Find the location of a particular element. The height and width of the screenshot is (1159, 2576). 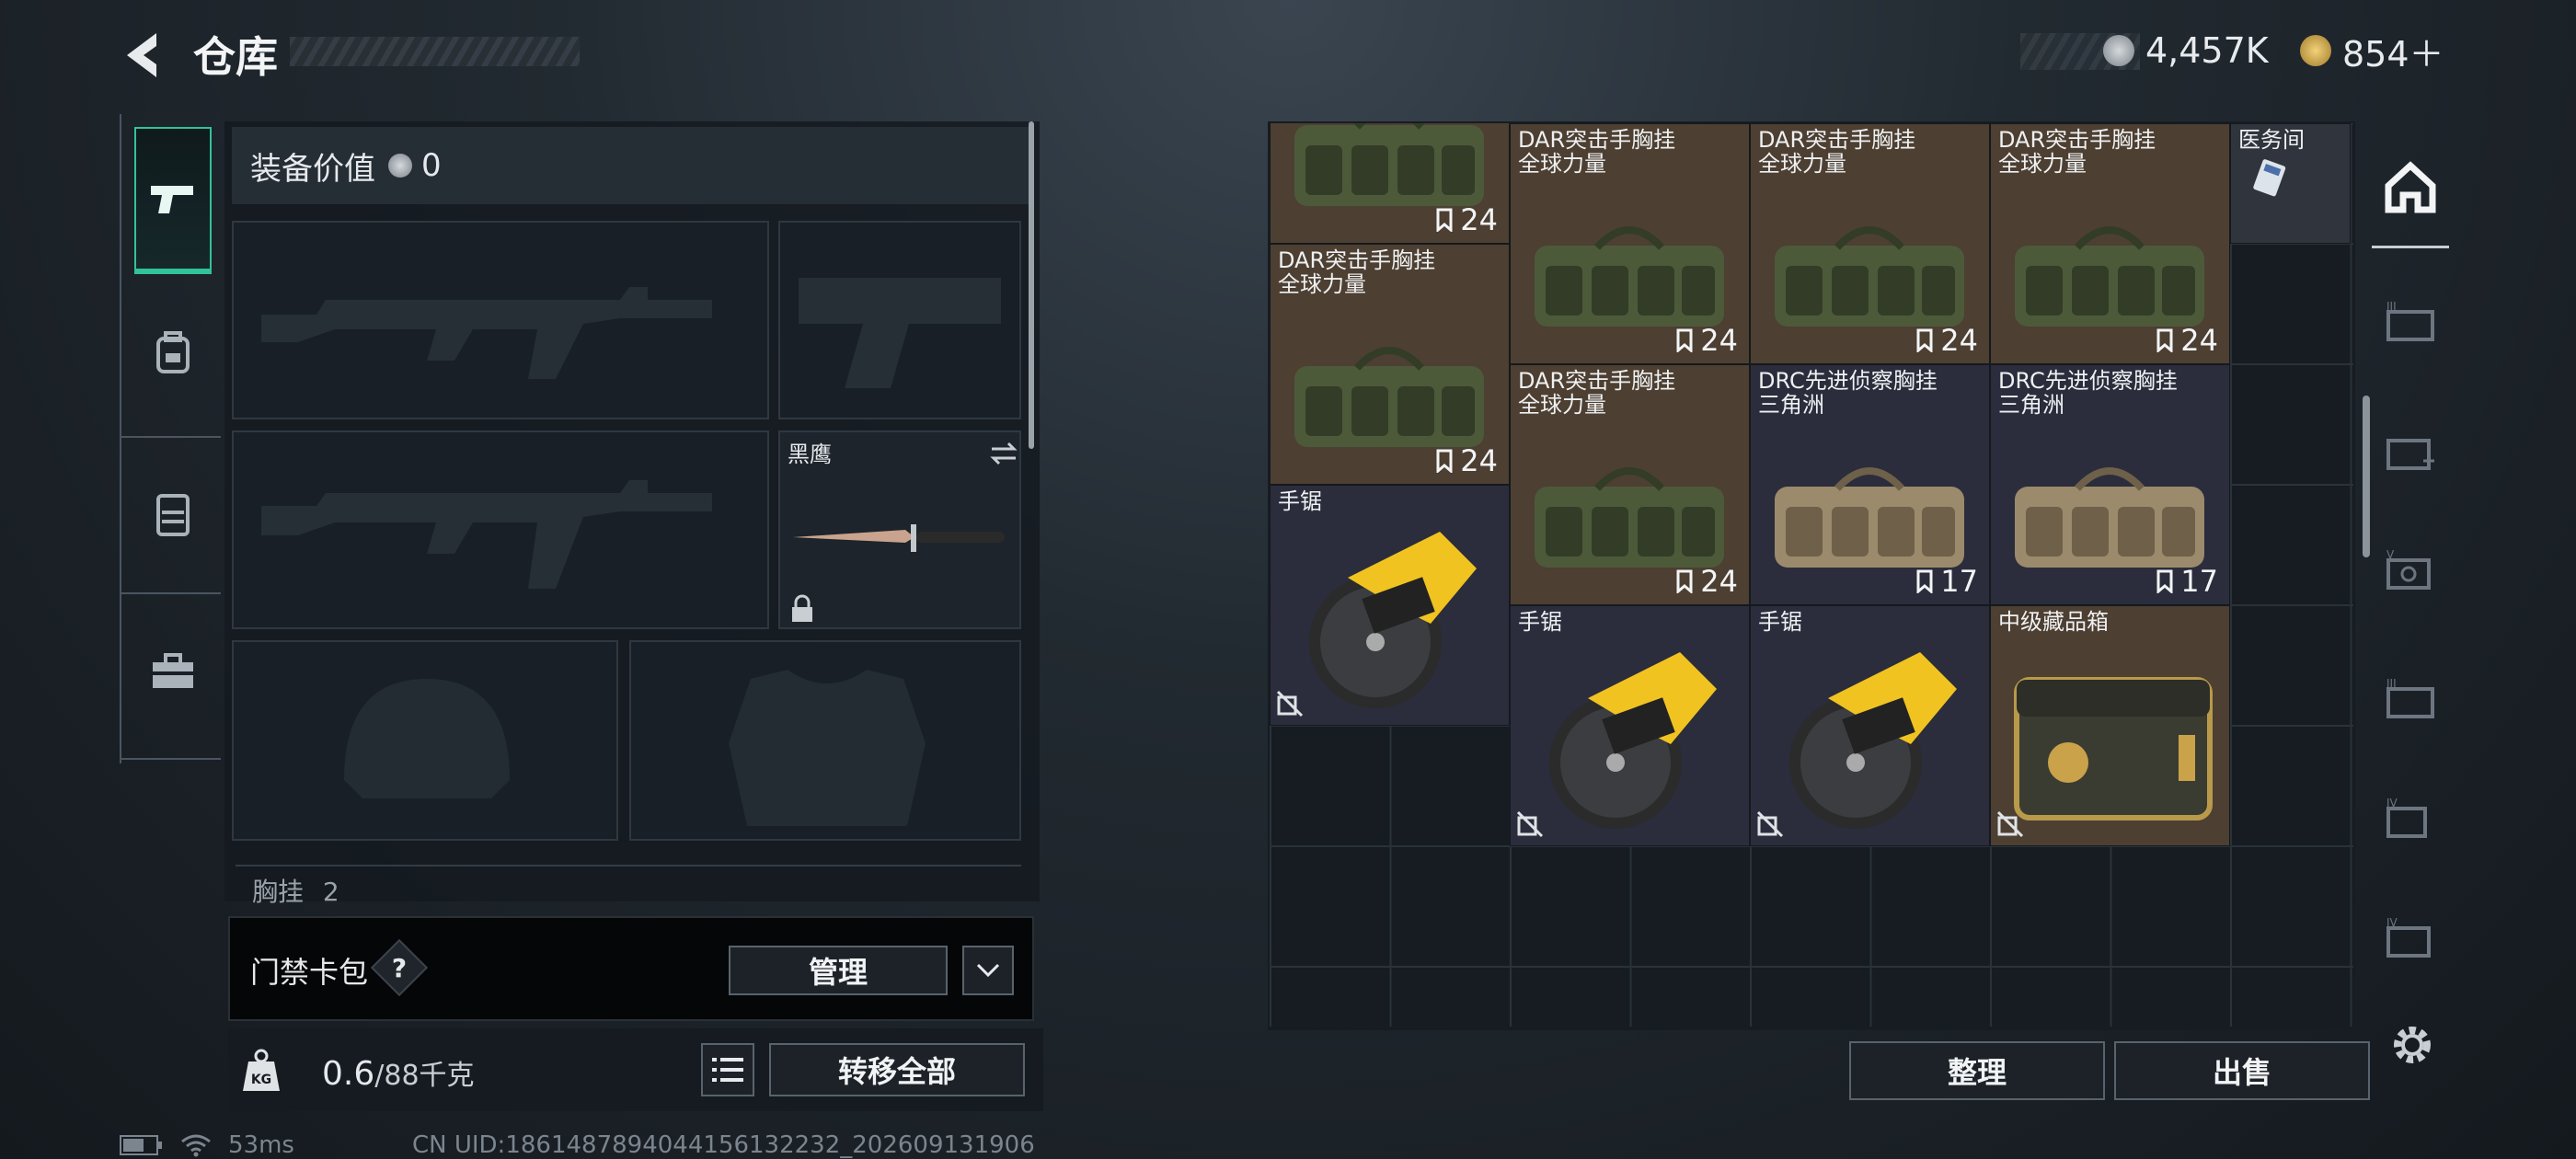

backpack-icon is located at coordinates (173, 352).